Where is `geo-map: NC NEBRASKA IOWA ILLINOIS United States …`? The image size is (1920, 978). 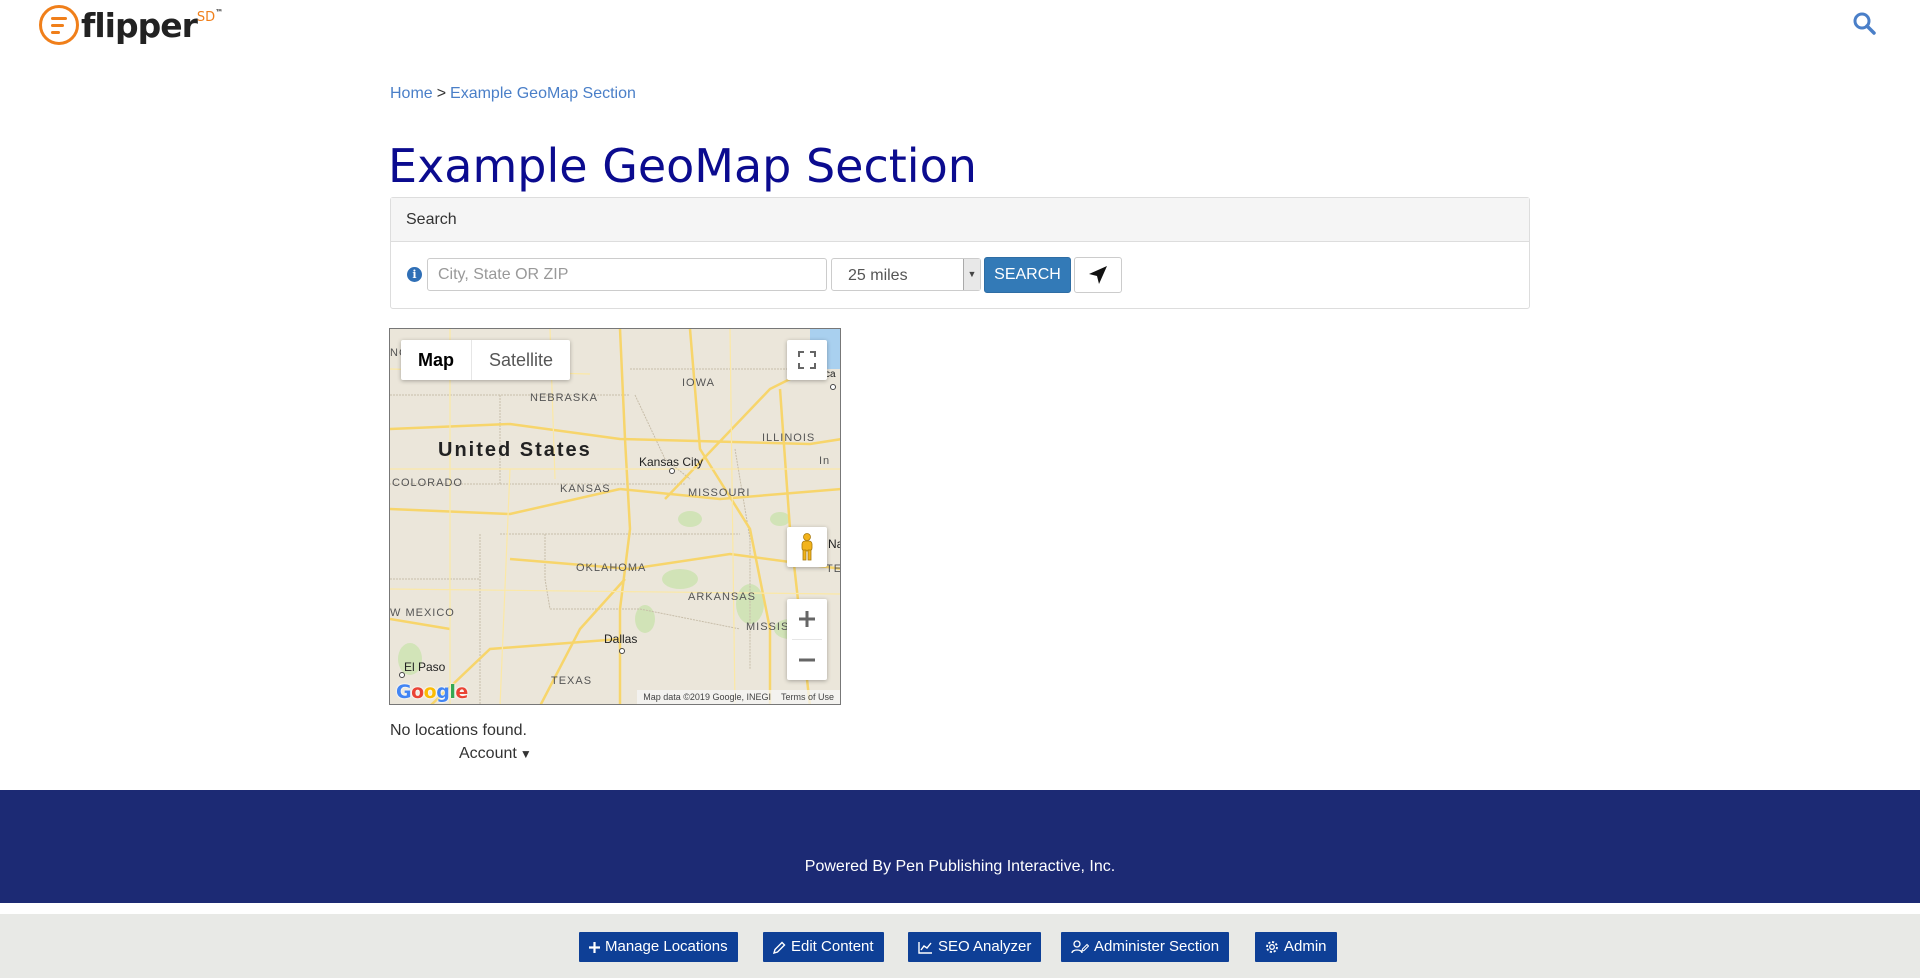
geo-map: NC NEBRASKA IOWA ILLINOIS United States … is located at coordinates (615, 516).